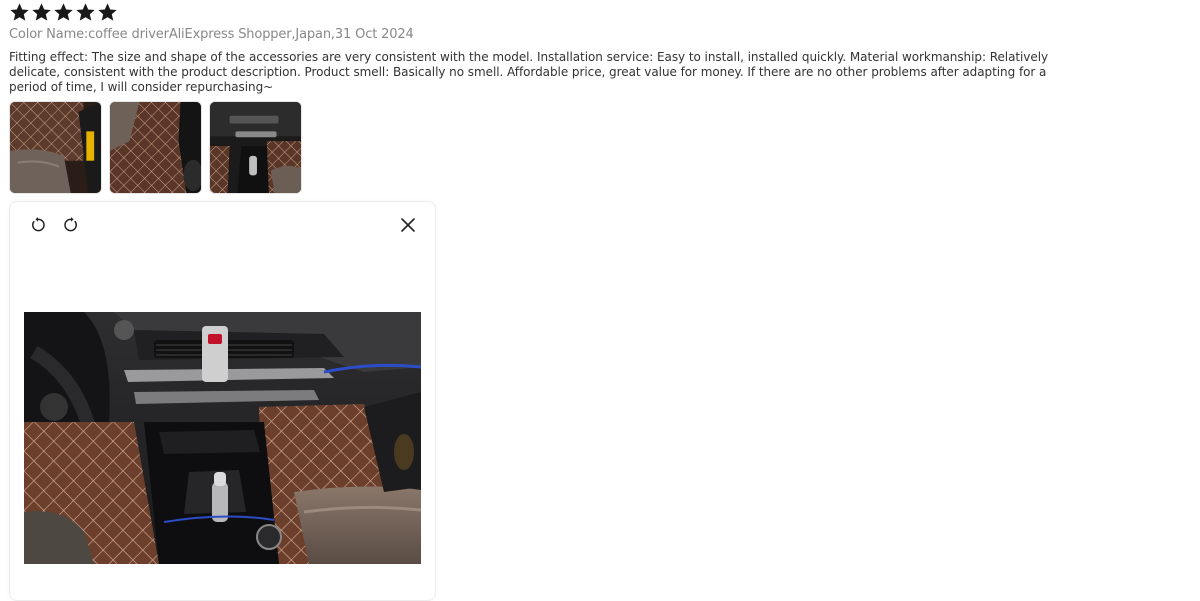 The width and height of the screenshot is (1200, 601). I want to click on review-thumbnails, so click(155, 147).